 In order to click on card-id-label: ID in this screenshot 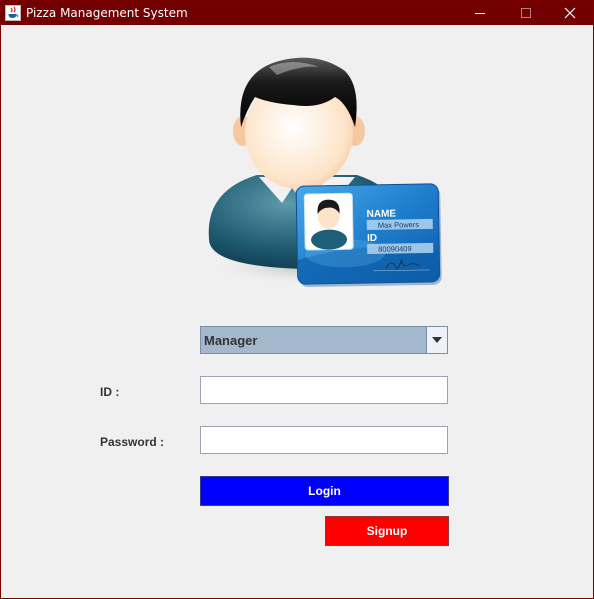, I will do `click(372, 238)`.